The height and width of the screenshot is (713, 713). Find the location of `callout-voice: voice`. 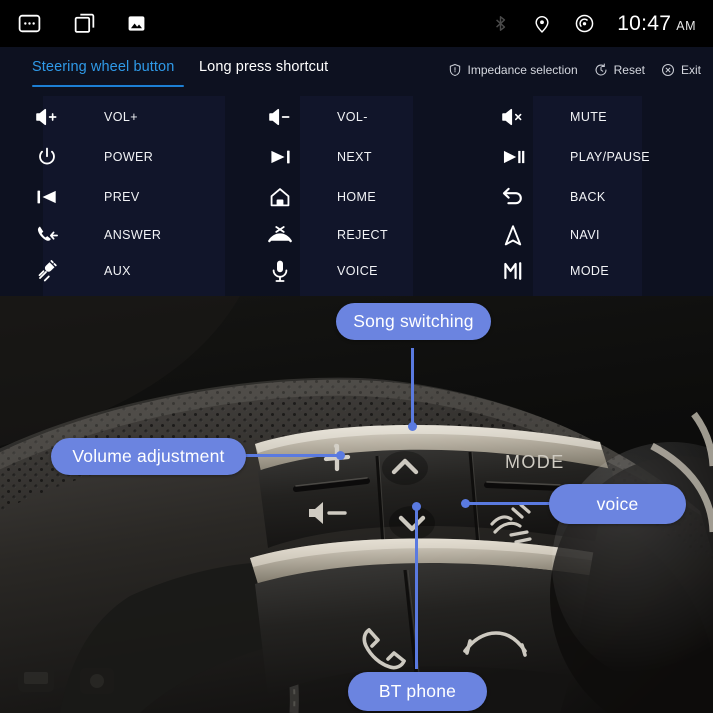

callout-voice: voice is located at coordinates (617, 504).